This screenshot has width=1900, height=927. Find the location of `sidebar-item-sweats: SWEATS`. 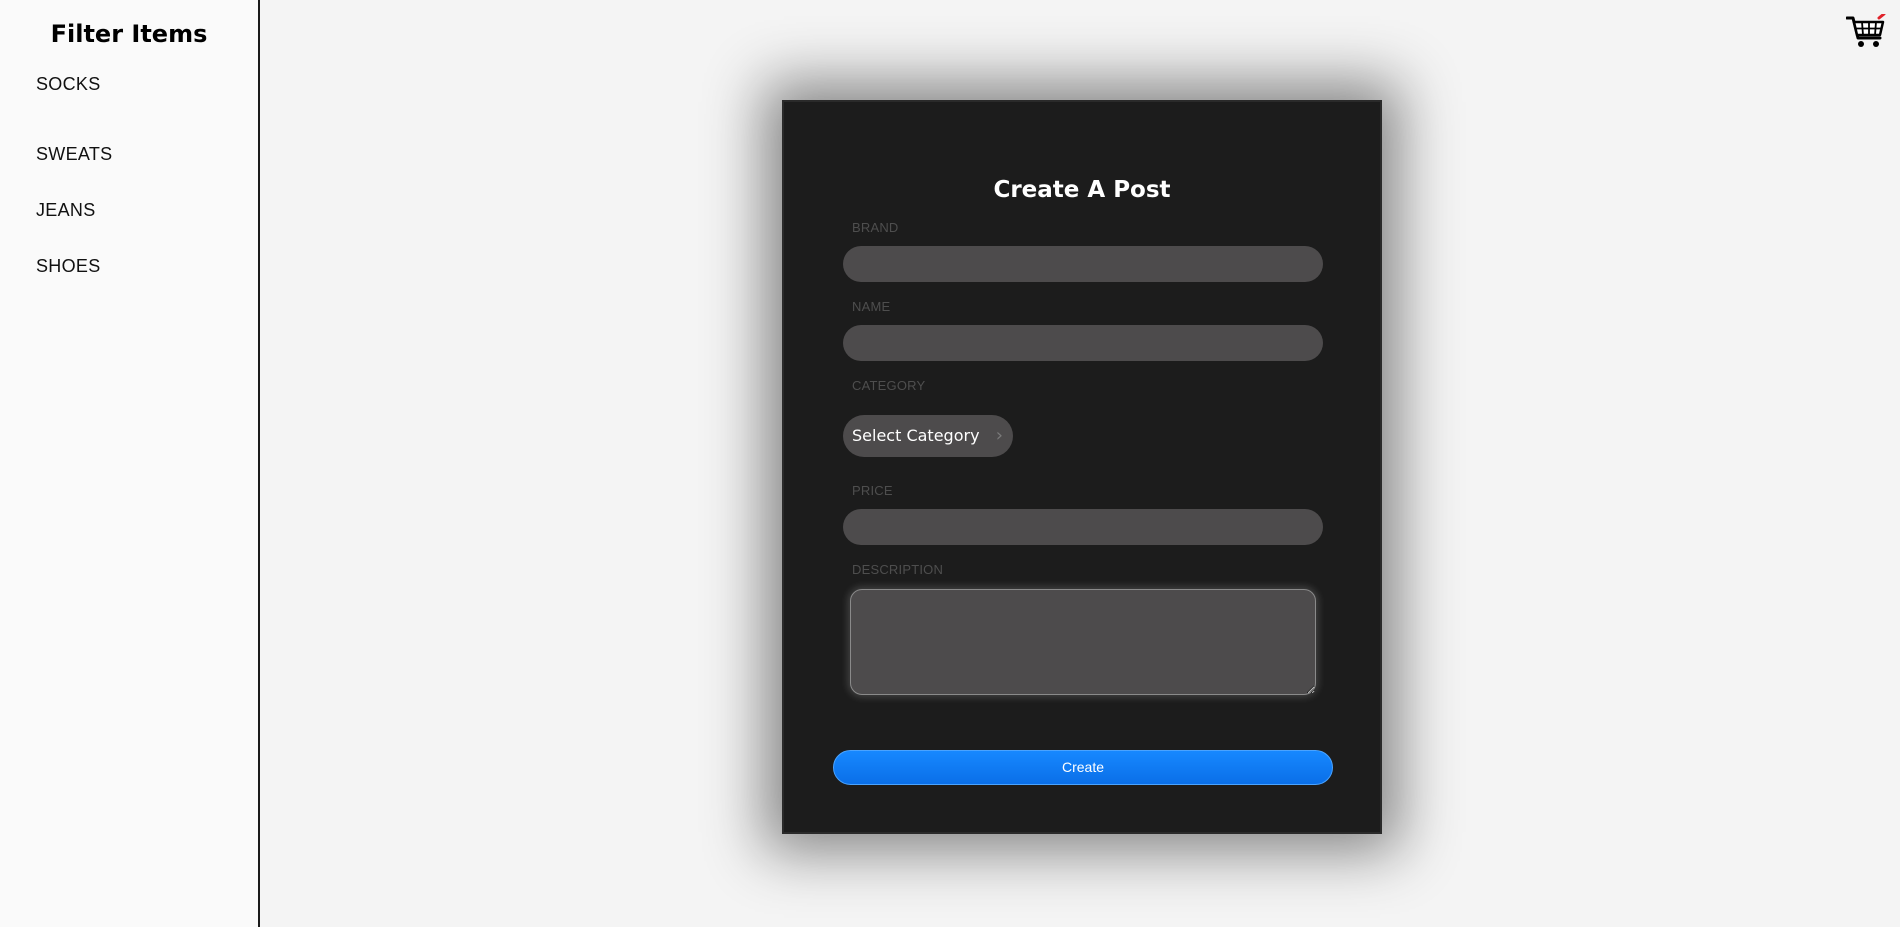

sidebar-item-sweats: SWEATS is located at coordinates (129, 154).